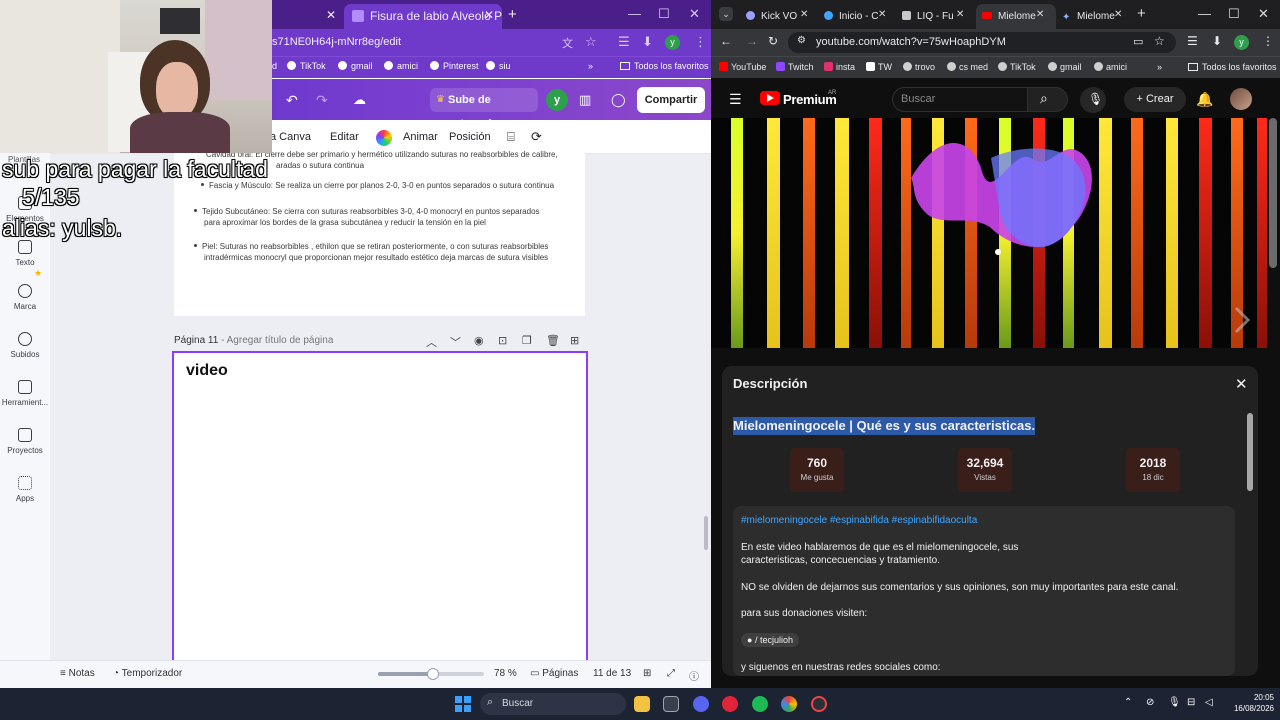 The width and height of the screenshot is (1280, 720). What do you see at coordinates (585, 100) in the screenshot?
I see `insights-chart-icon: ▥` at bounding box center [585, 100].